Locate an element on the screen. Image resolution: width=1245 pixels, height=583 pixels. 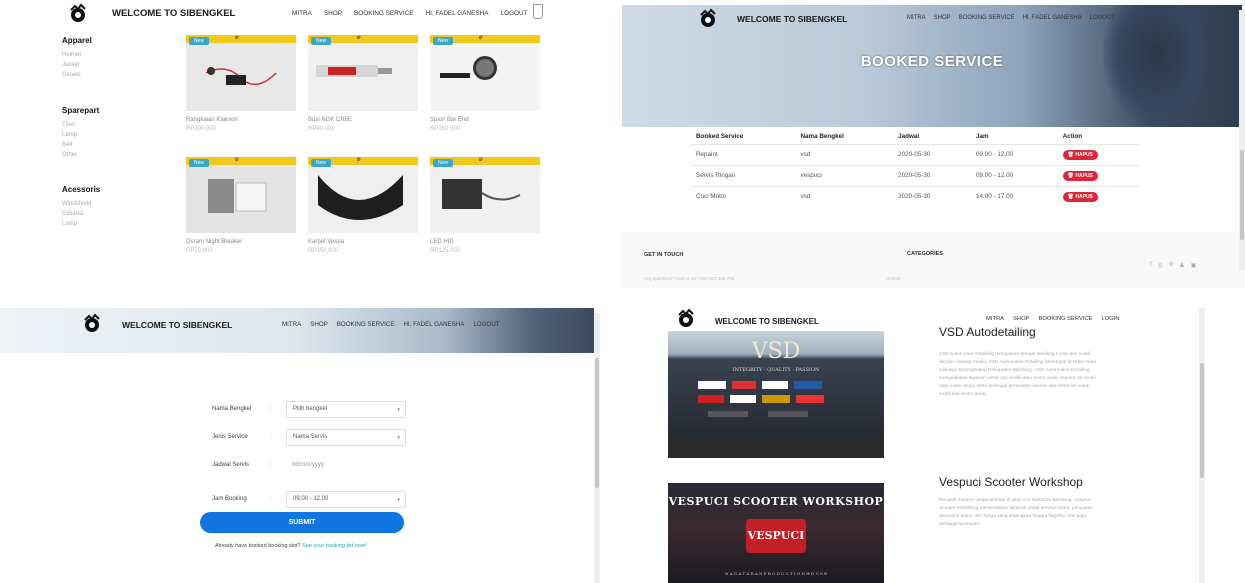
product-card: New ⚙ Karpet Vespa RP350,000 is located at coordinates (363, 205).